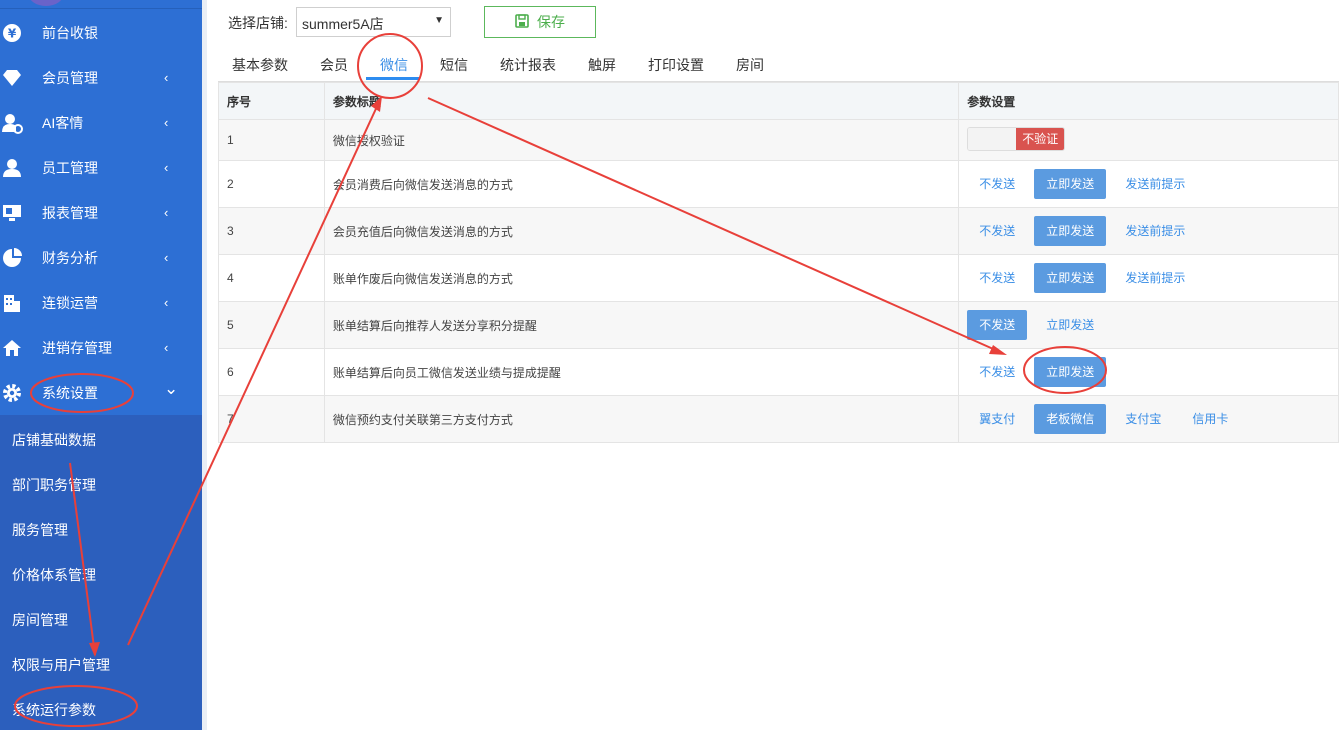 This screenshot has width=1339, height=730. I want to click on row-setting: 不发送 立即发送, so click(1148, 325).